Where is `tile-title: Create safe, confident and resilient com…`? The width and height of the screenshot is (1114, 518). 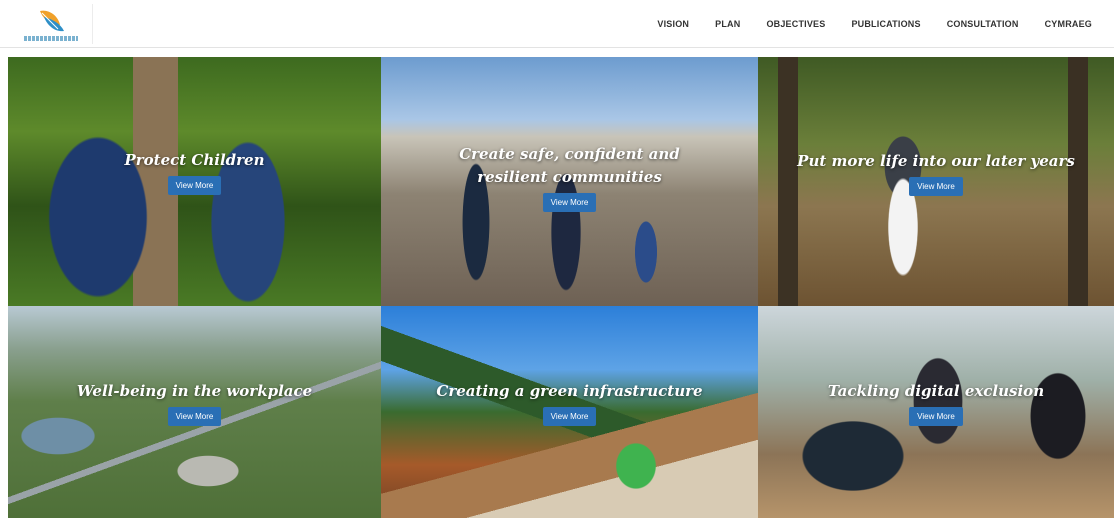 tile-title: Create safe, confident and resilient com… is located at coordinates (569, 165).